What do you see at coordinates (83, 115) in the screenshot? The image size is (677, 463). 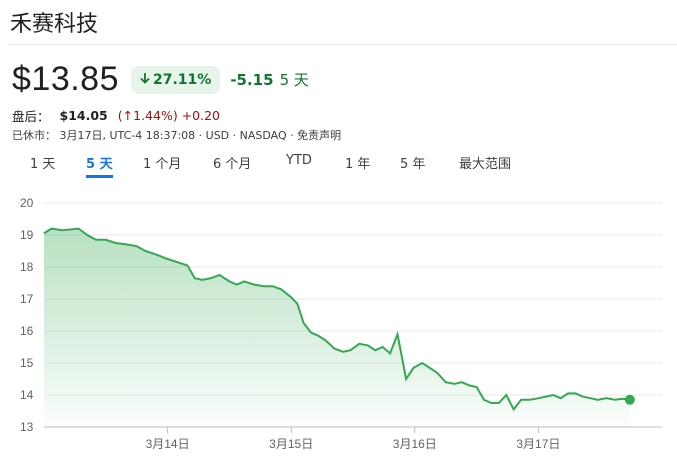 I see `after-hours-price: $14.05` at bounding box center [83, 115].